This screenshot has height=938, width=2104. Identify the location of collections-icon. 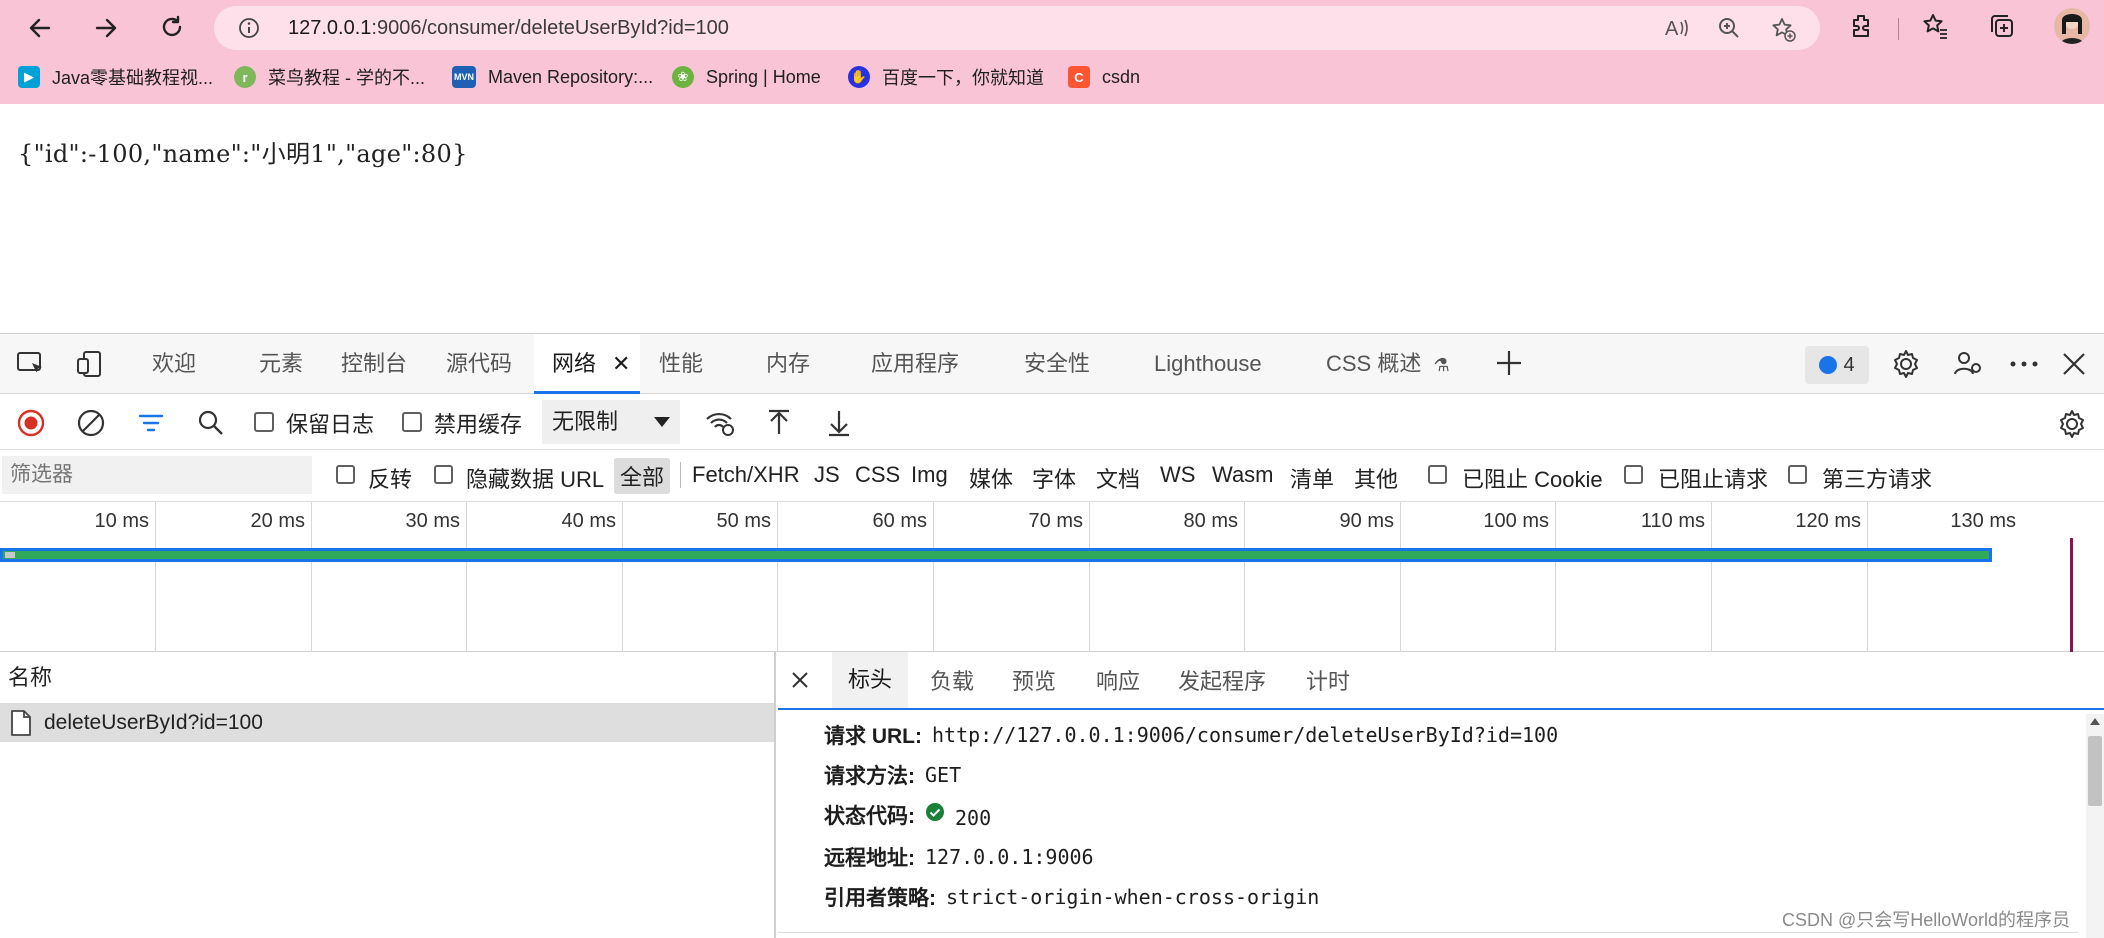
(2002, 26).